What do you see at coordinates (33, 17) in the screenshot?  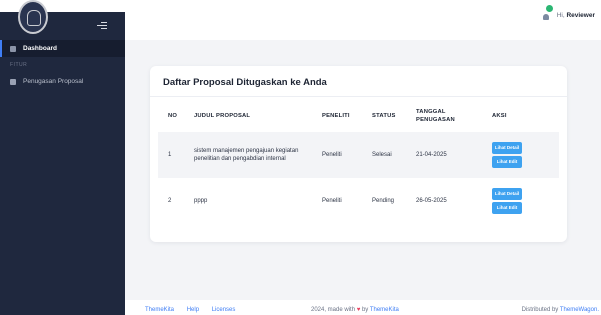 I see `logo-emblem` at bounding box center [33, 17].